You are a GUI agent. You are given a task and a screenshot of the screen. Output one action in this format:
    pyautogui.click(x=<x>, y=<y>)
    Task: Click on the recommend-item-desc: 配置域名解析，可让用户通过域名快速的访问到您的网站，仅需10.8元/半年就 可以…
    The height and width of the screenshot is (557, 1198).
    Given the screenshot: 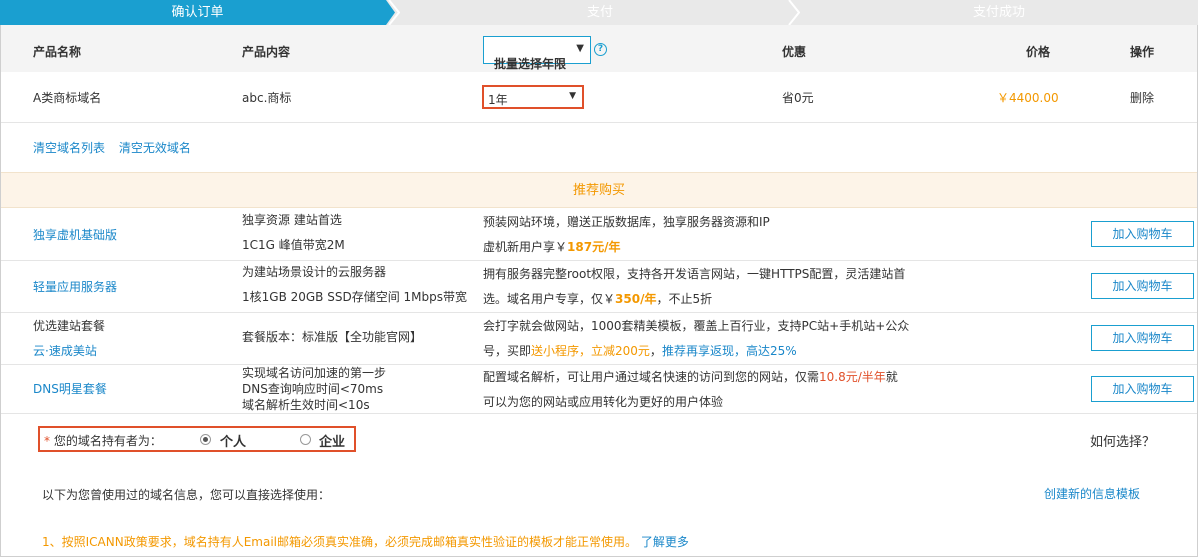 What is the action you would take?
    pyautogui.click(x=698, y=389)
    